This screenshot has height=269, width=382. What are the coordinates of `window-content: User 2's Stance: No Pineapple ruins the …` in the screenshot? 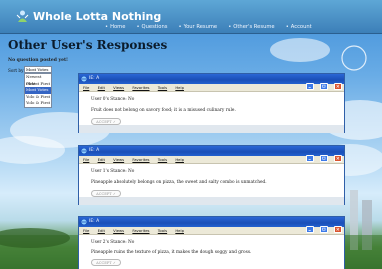 It's located at (211, 252).